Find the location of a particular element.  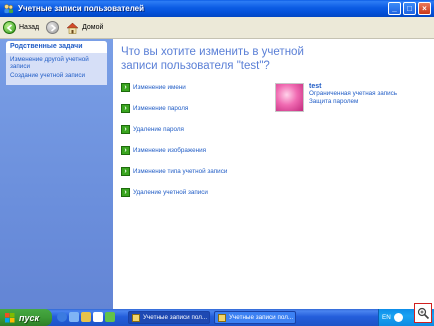

task-change-password: › Изменение пароля is located at coordinates (154, 108).